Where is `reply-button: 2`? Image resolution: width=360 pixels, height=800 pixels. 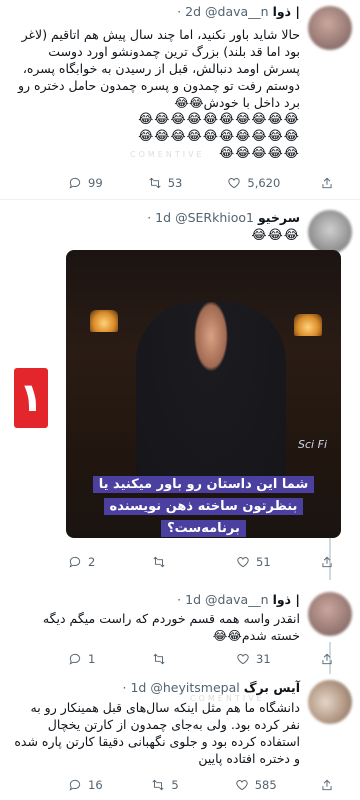 reply-button: 2 is located at coordinates (88, 562).